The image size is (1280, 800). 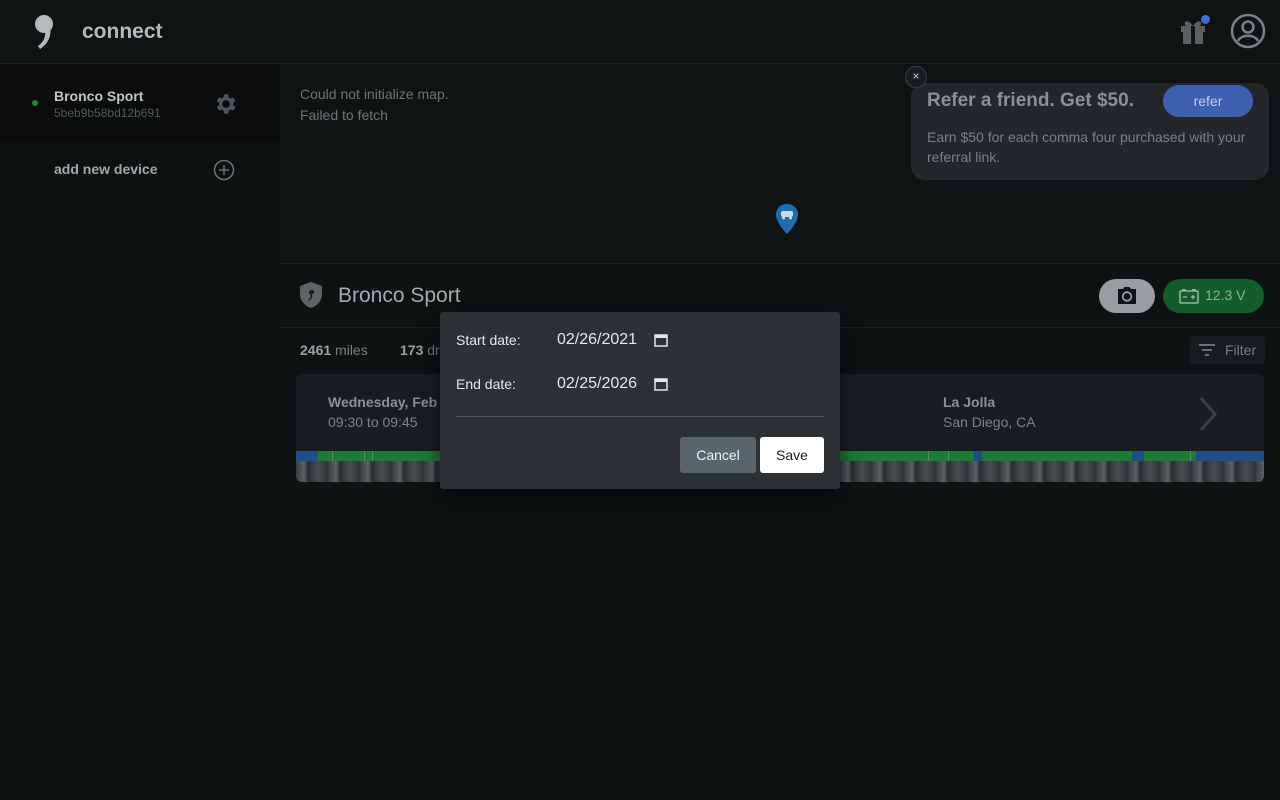 What do you see at coordinates (1205, 19) in the screenshot?
I see `notification-dot` at bounding box center [1205, 19].